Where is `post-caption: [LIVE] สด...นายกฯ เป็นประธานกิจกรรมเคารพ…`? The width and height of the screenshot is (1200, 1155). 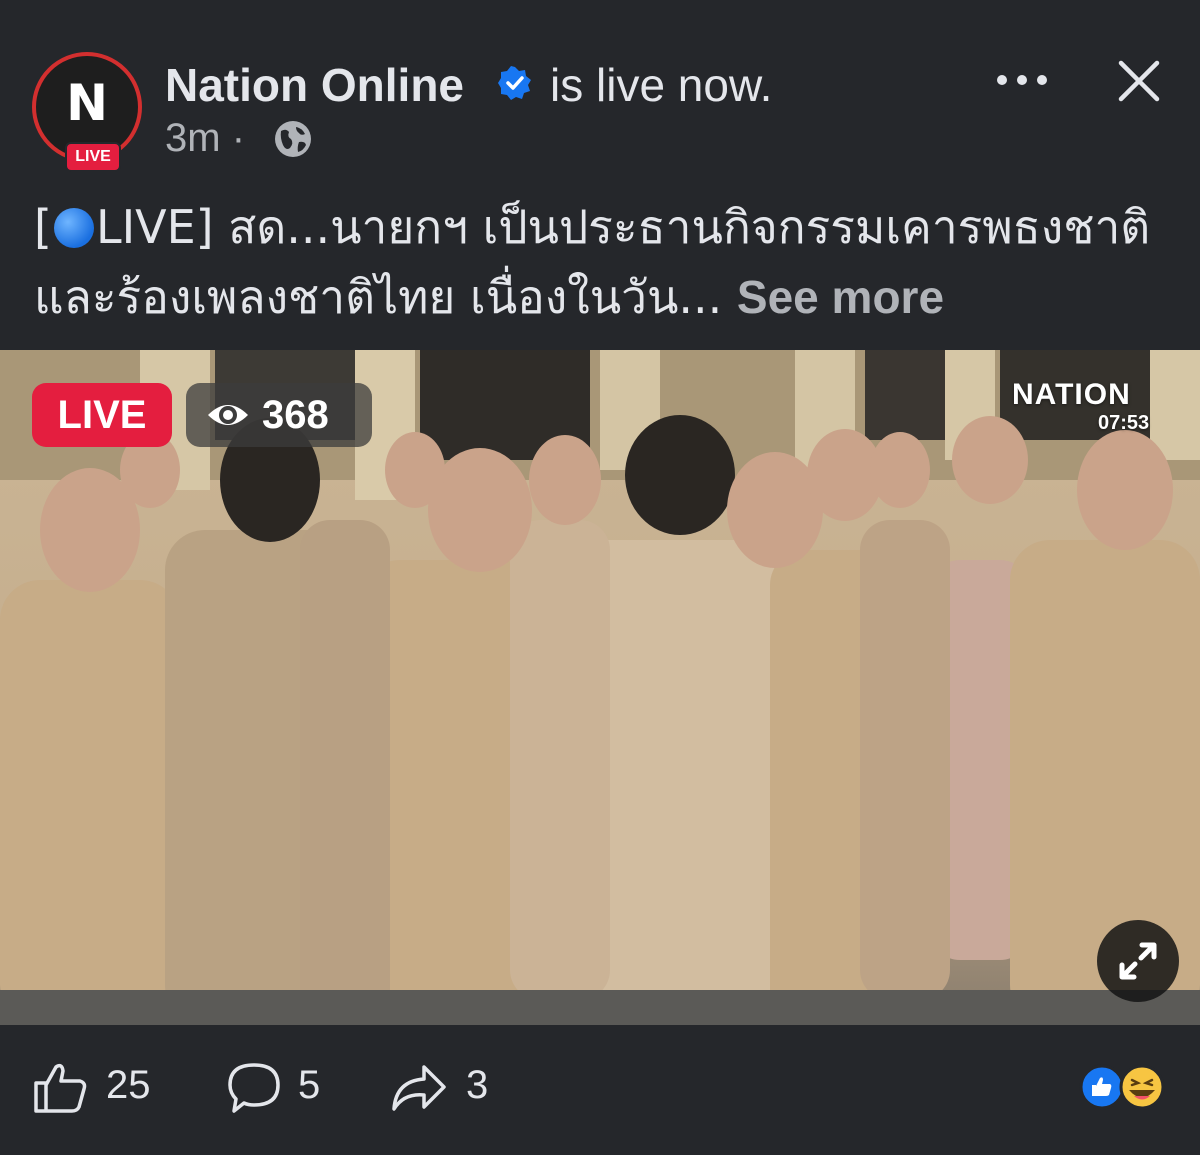 post-caption: [LIVE] สด...นายกฯ เป็นประธานกิจกรรมเคารพ… is located at coordinates (604, 262).